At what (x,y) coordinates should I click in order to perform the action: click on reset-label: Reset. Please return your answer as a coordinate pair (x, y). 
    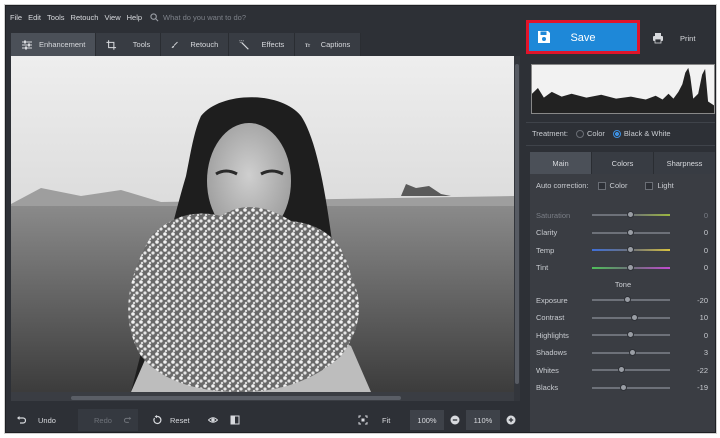
    Looking at the image, I should click on (180, 420).